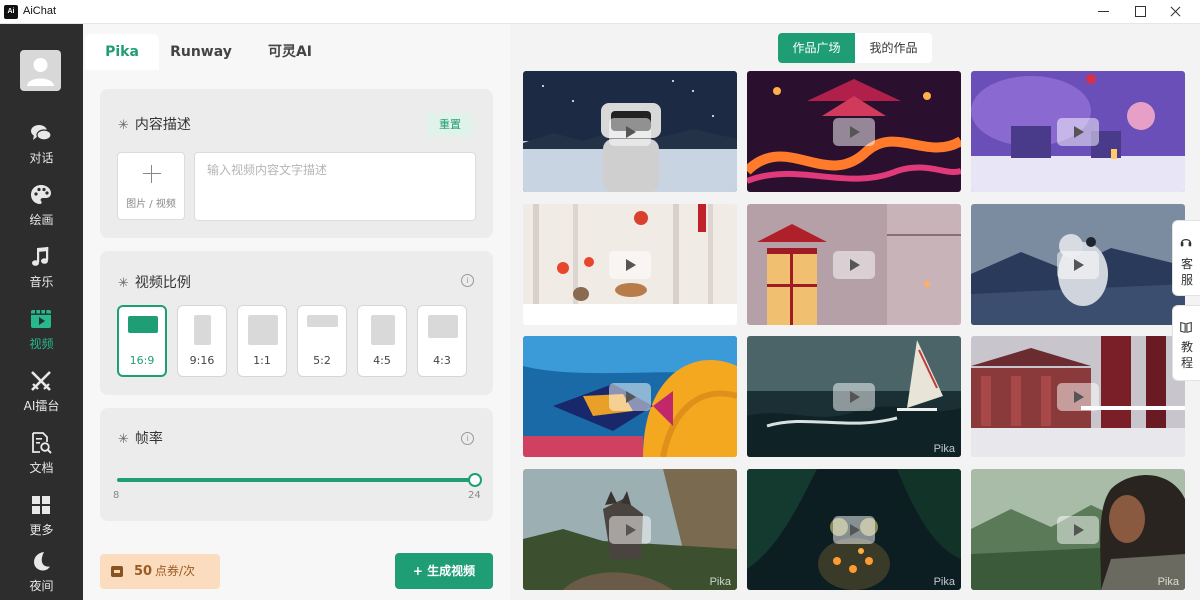 The height and width of the screenshot is (600, 1200). Describe the element at coordinates (41, 133) in the screenshot. I see `chat-bubbles-icon` at that location.